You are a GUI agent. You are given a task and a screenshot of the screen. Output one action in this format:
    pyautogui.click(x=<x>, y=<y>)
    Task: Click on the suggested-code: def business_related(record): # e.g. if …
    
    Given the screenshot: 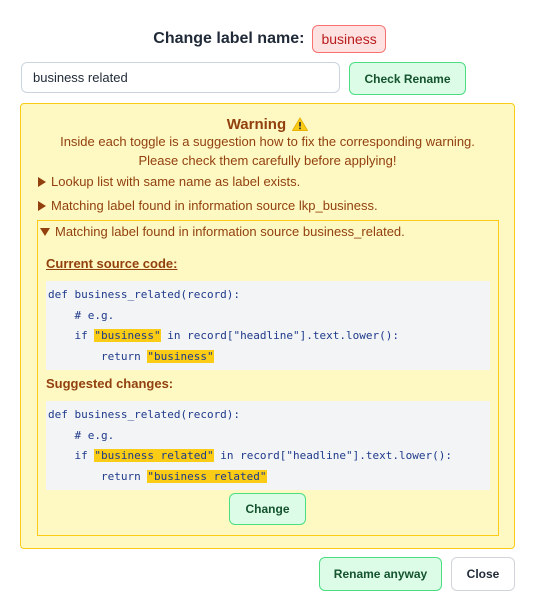 What is the action you would take?
    pyautogui.click(x=268, y=445)
    